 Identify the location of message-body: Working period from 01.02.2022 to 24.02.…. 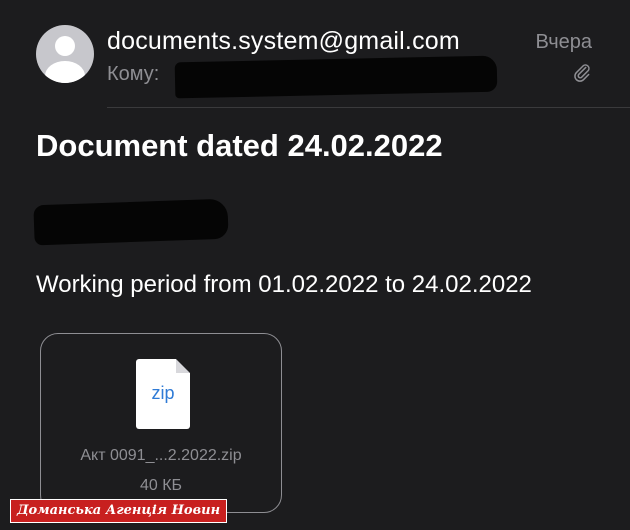
(284, 284).